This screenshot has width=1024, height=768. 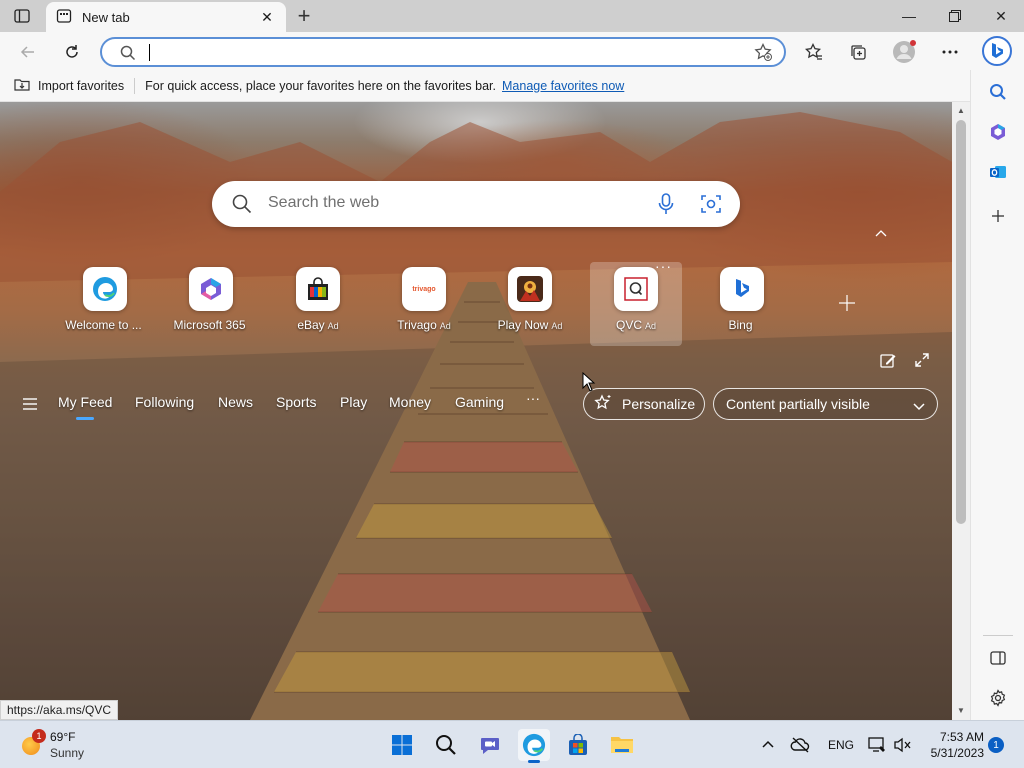 I want to click on tab-sports: Sports, so click(x=296, y=402).